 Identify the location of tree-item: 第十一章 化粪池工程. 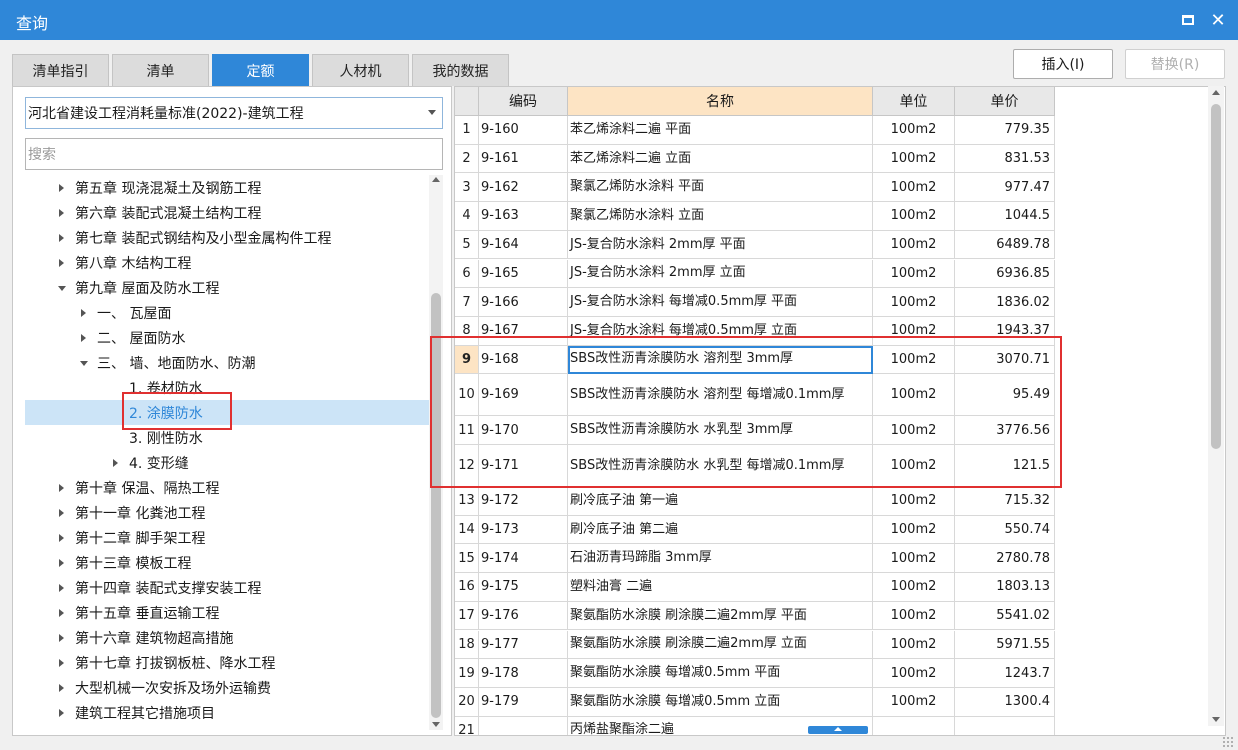
(227, 512).